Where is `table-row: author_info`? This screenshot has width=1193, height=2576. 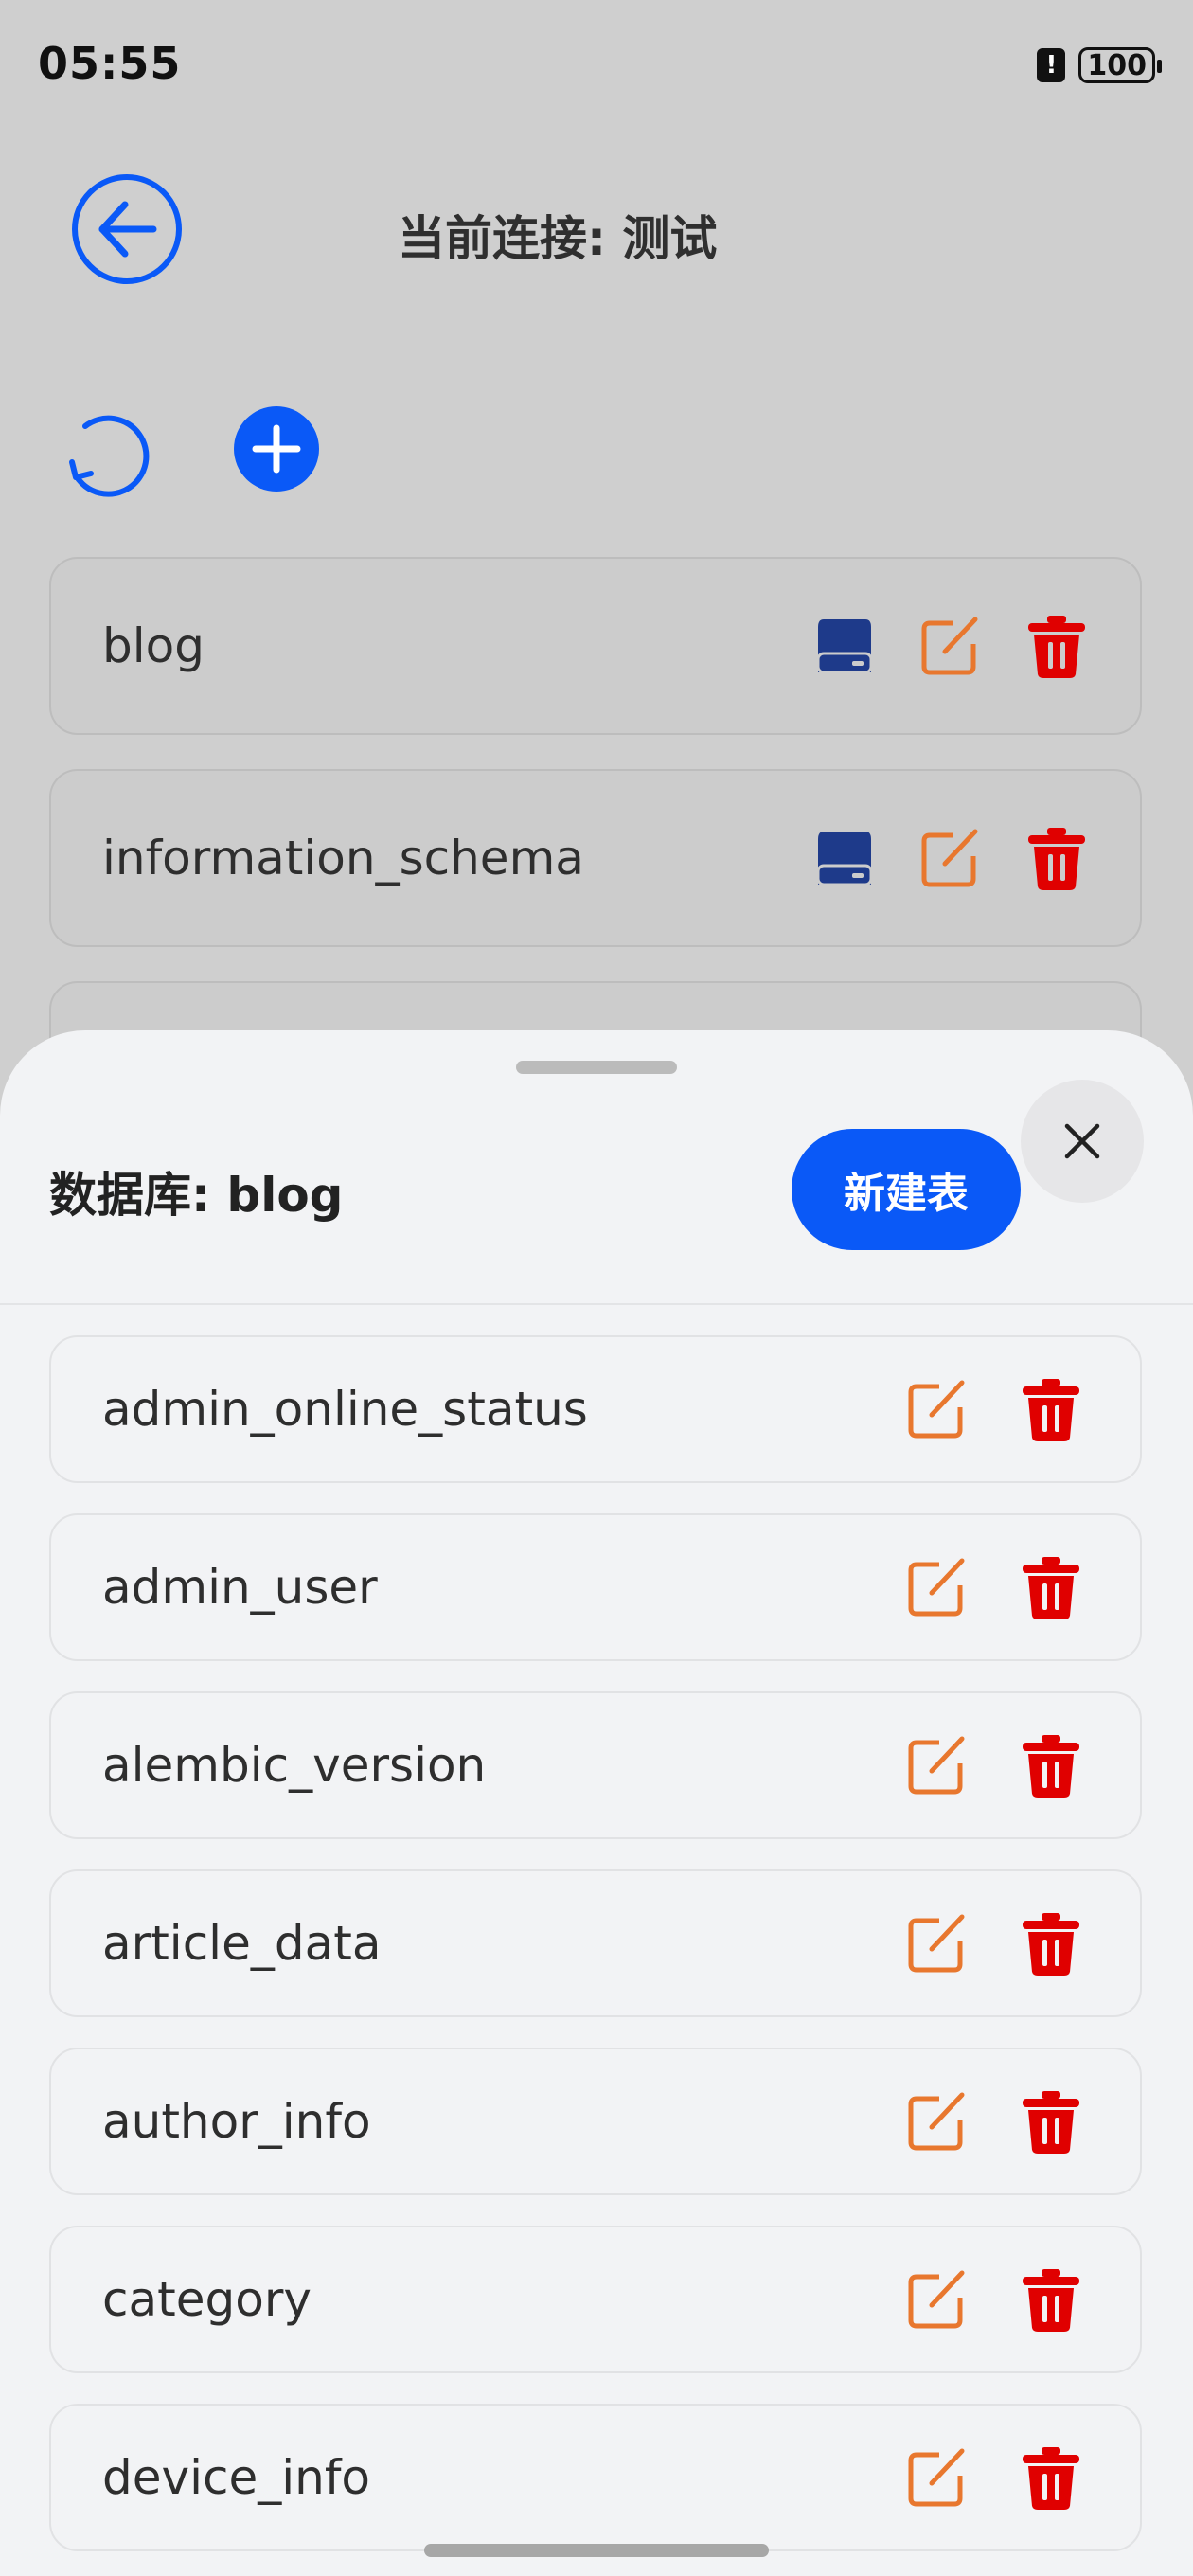 table-row: author_info is located at coordinates (595, 2121).